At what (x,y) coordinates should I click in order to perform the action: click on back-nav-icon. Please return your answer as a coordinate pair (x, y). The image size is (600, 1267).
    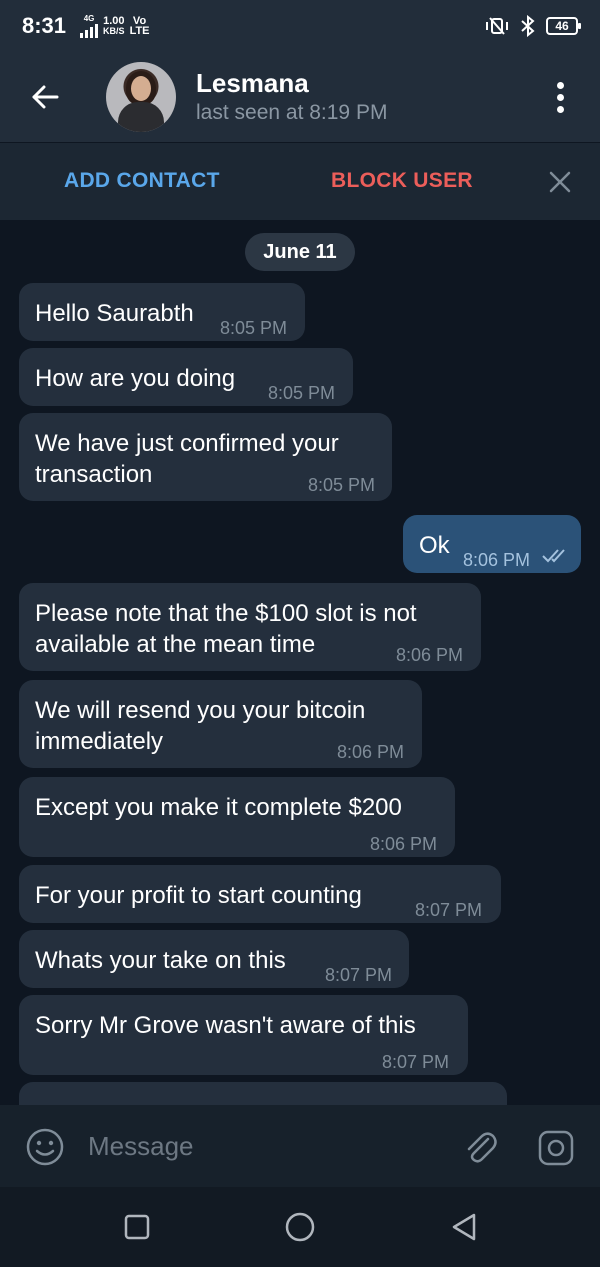
    Looking at the image, I should click on (464, 1227).